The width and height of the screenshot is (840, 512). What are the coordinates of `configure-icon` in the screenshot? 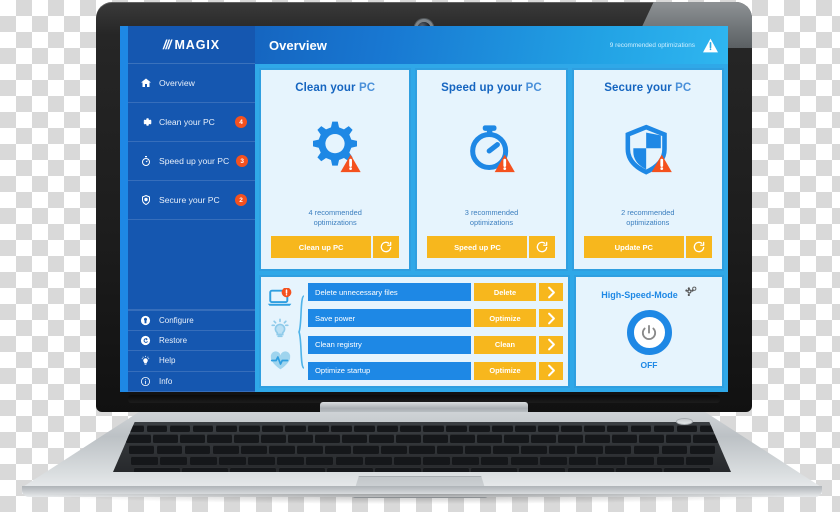 It's located at (145, 320).